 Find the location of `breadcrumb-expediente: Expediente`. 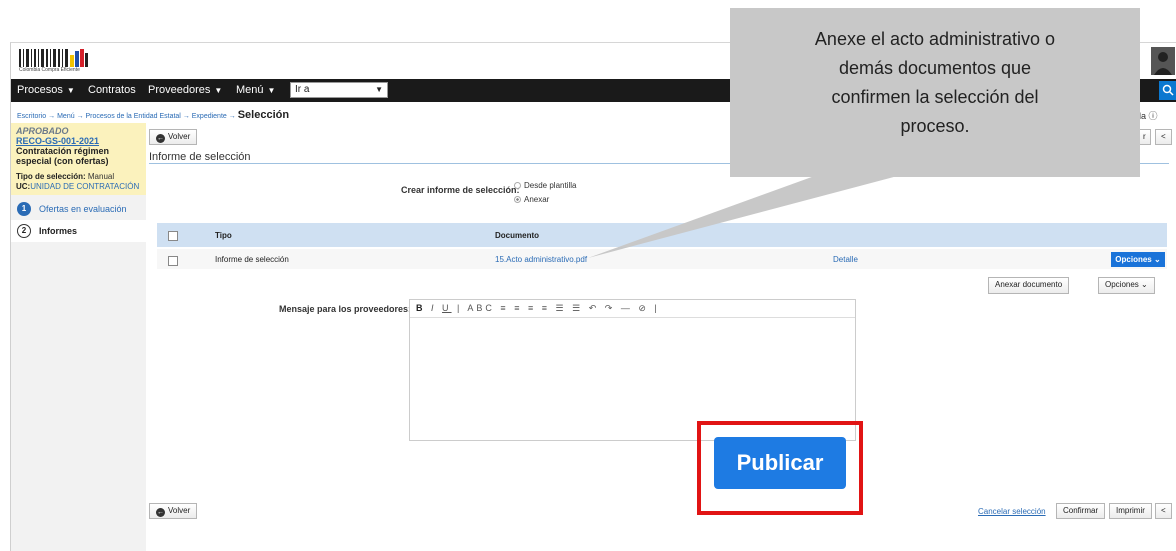

breadcrumb-expediente: Expediente is located at coordinates (209, 116).